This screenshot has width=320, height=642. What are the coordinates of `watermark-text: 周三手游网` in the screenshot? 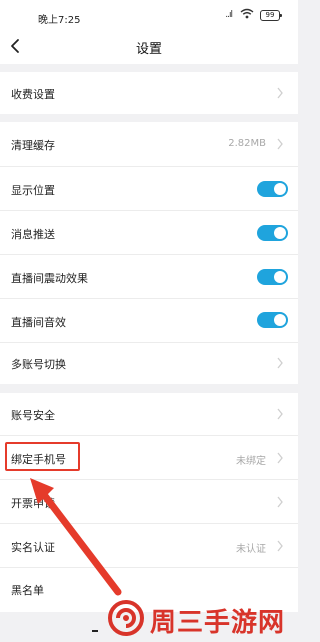 It's located at (218, 623).